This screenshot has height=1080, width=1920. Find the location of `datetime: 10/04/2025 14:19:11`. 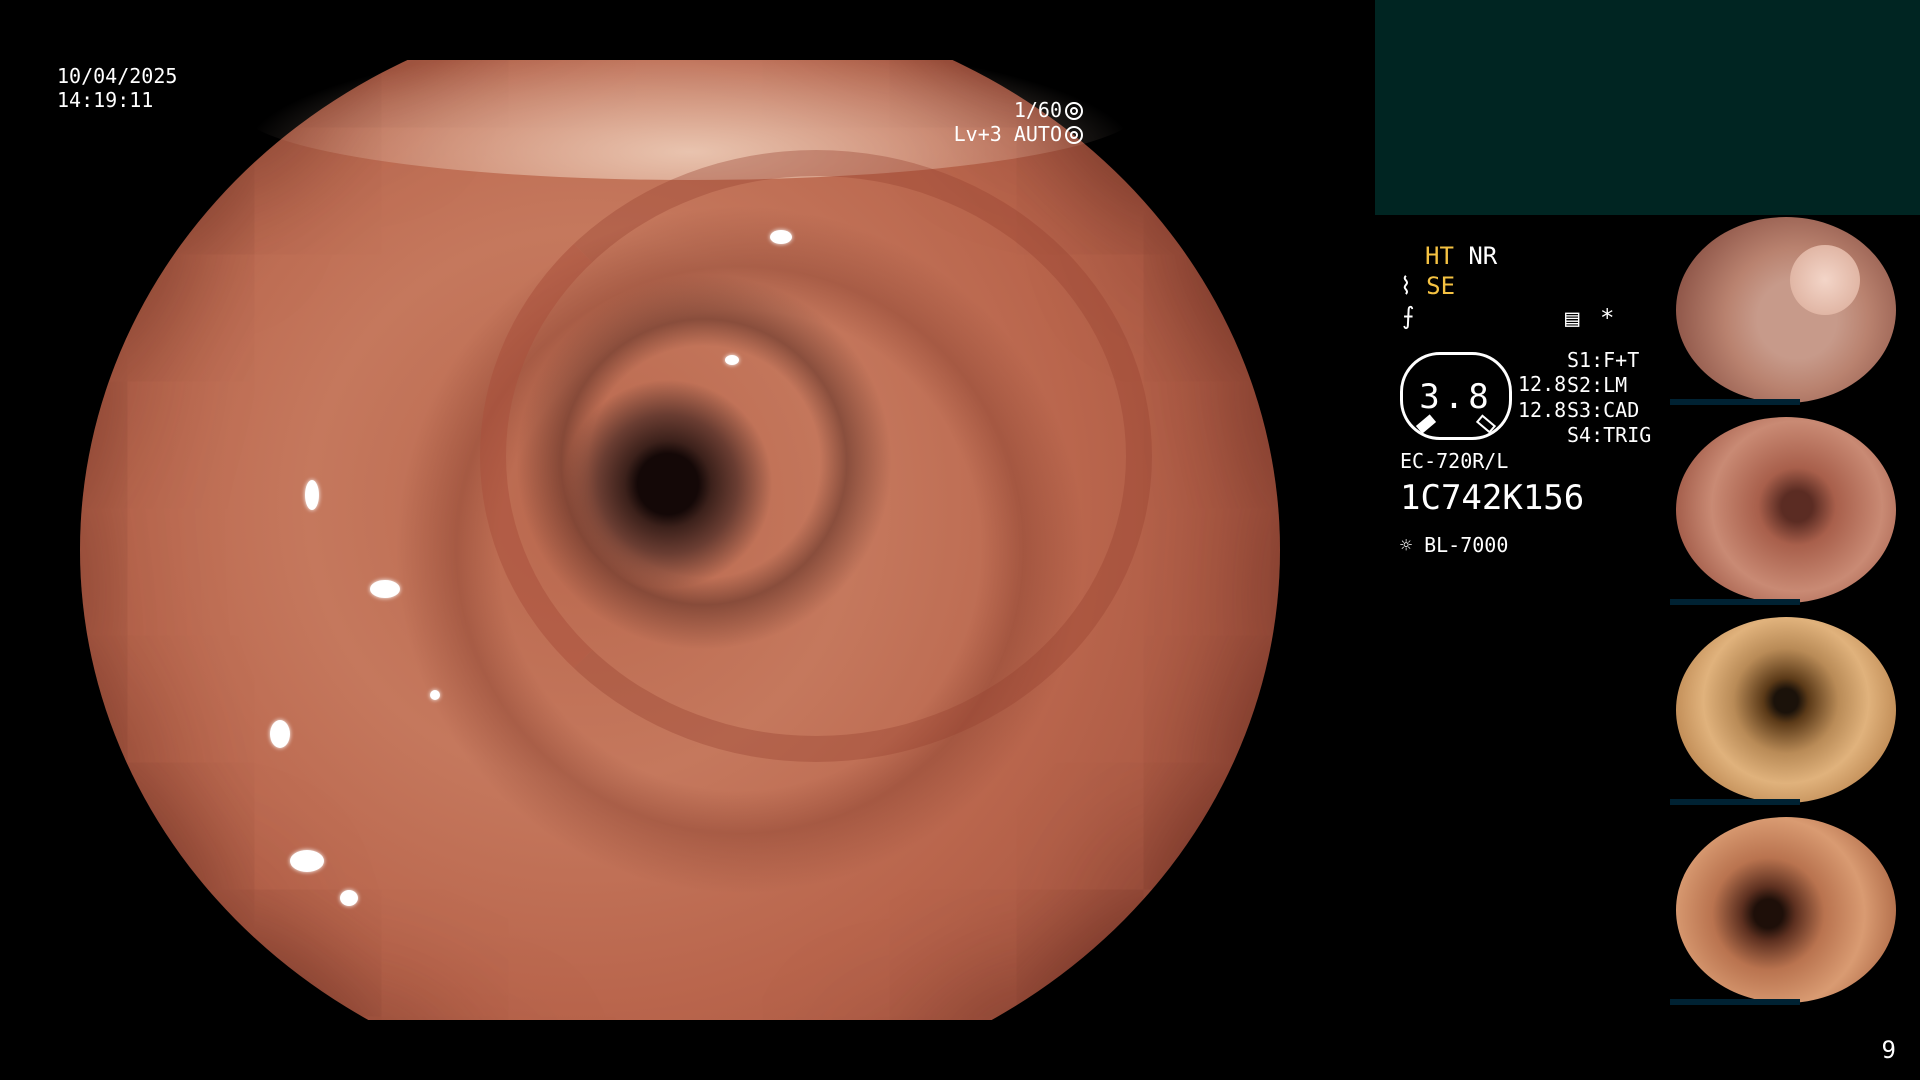

datetime: 10/04/2025 14:19:11 is located at coordinates (117, 88).